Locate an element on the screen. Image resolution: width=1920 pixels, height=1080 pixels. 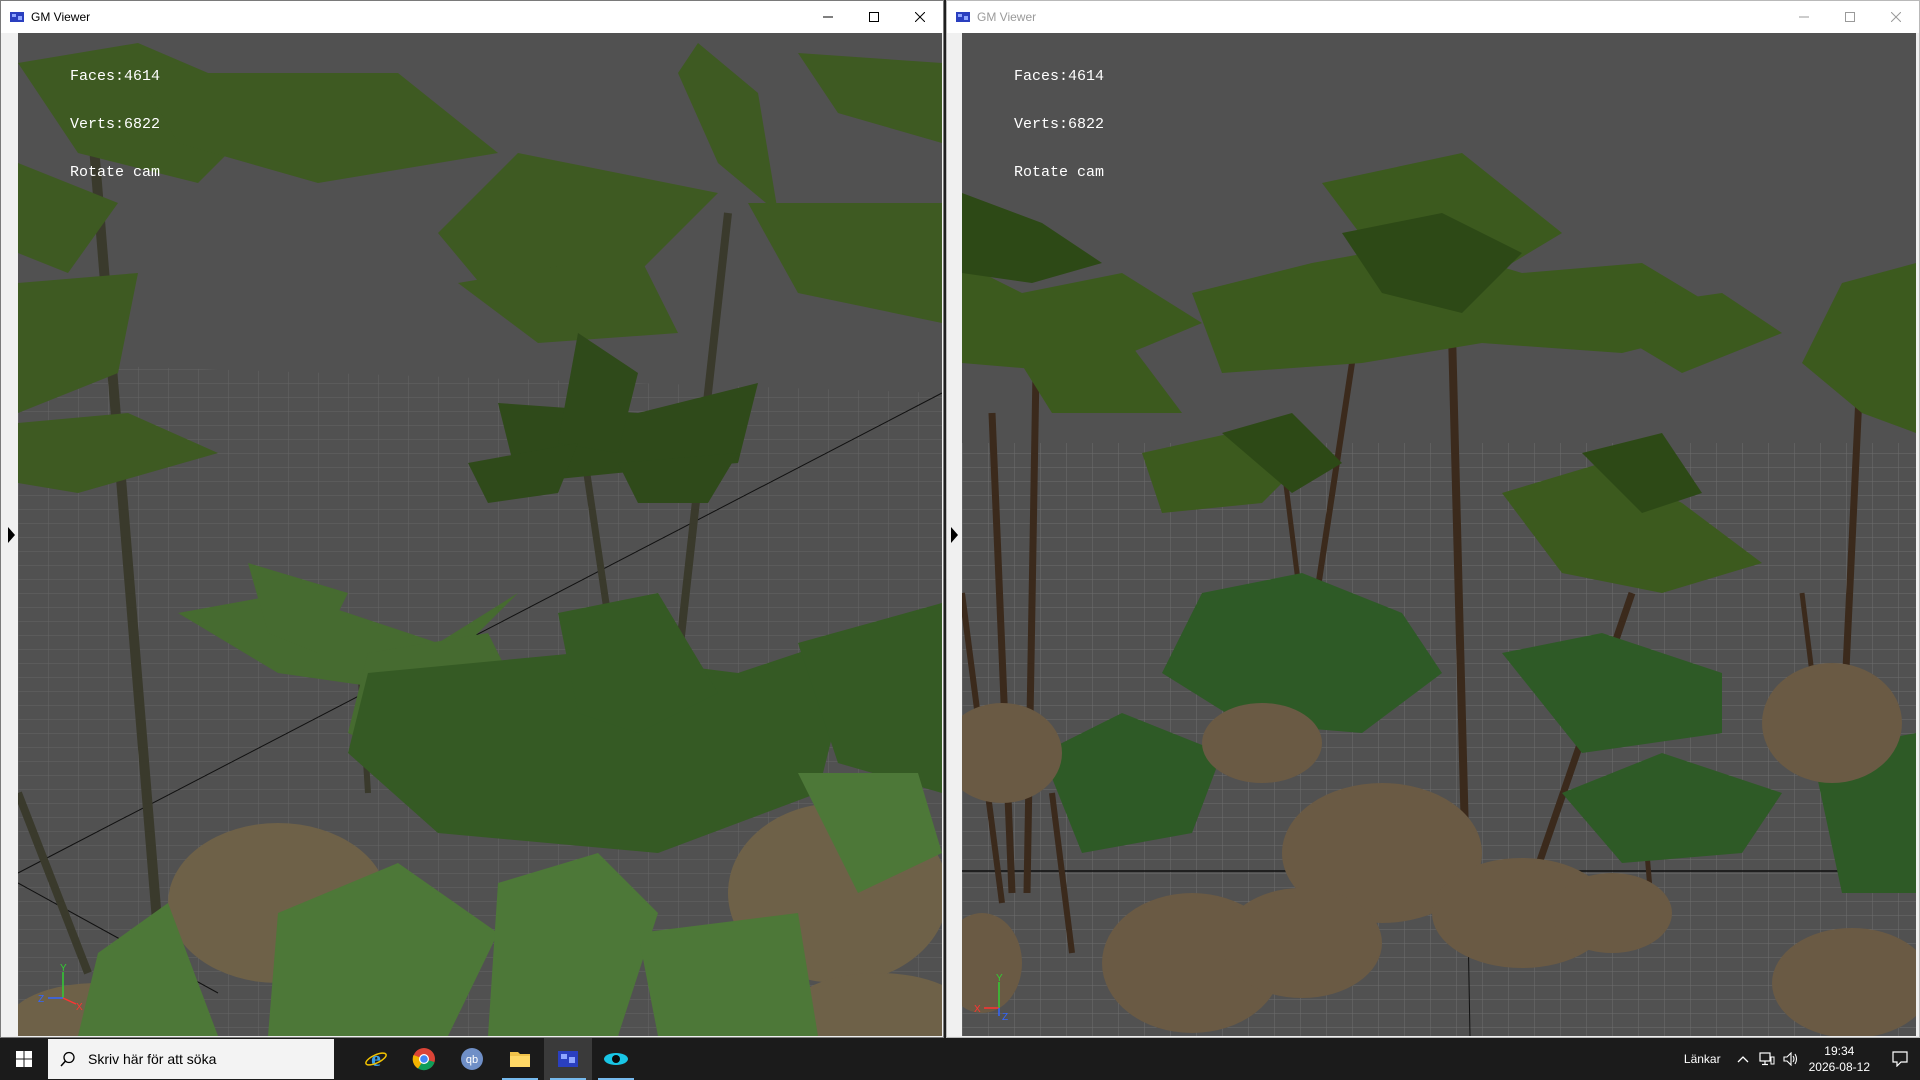
system-tray: Länkar 19:34 2026-08-12 is located at coordinates (1802, 1059).